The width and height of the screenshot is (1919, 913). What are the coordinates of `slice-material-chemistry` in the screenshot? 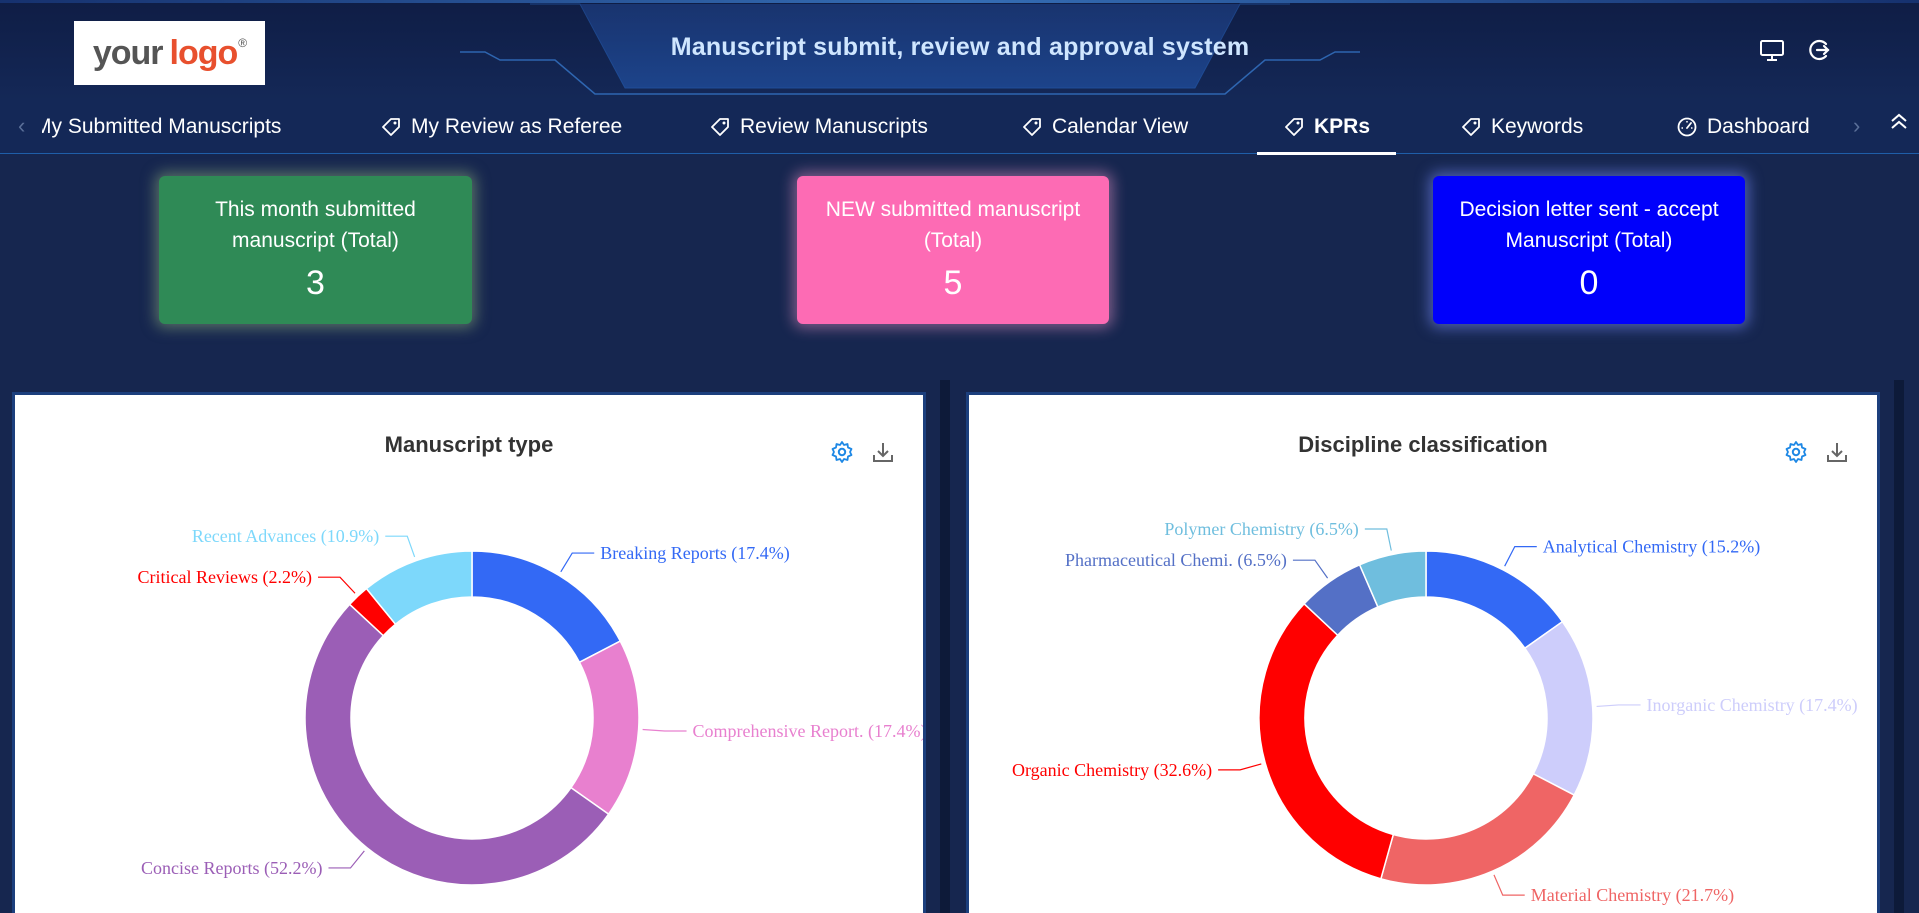 It's located at (1477, 829).